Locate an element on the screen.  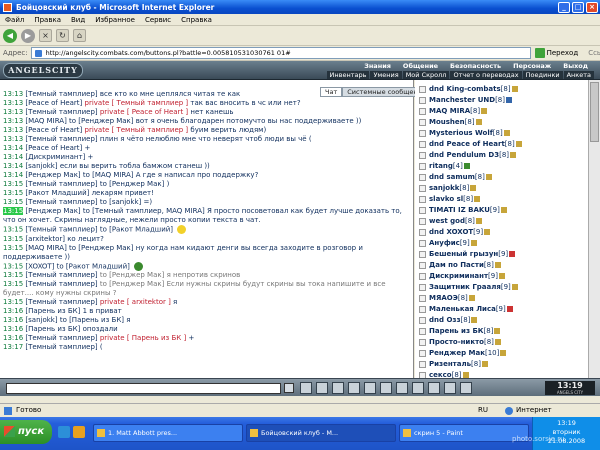
send-button is located at coordinates (289, 388).